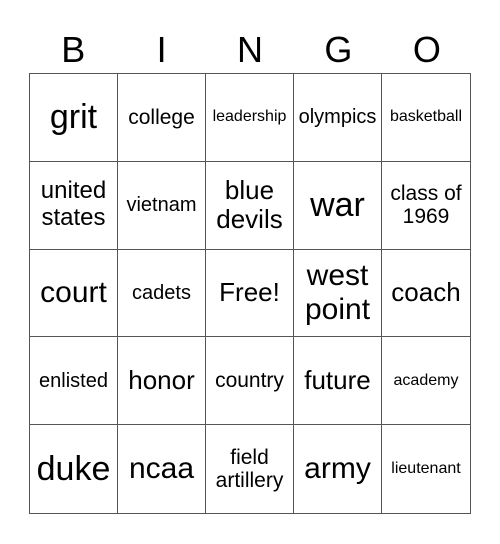 Image resolution: width=500 pixels, height=544 pixels. What do you see at coordinates (74, 118) in the screenshot?
I see `bingo-cell: grit` at bounding box center [74, 118].